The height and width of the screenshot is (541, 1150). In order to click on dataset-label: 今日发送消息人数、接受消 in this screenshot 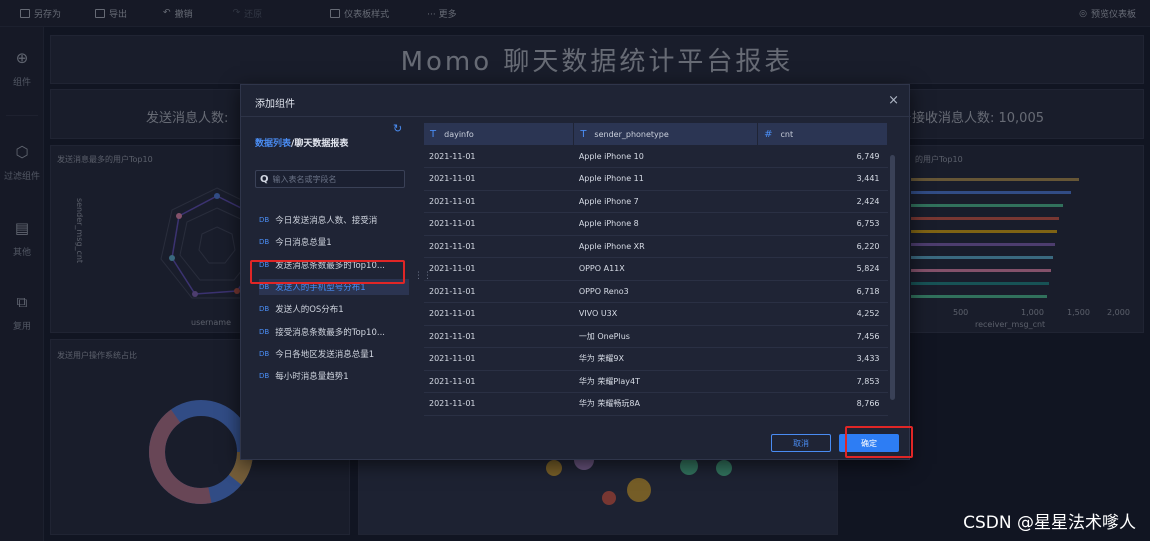, I will do `click(326, 221)`.